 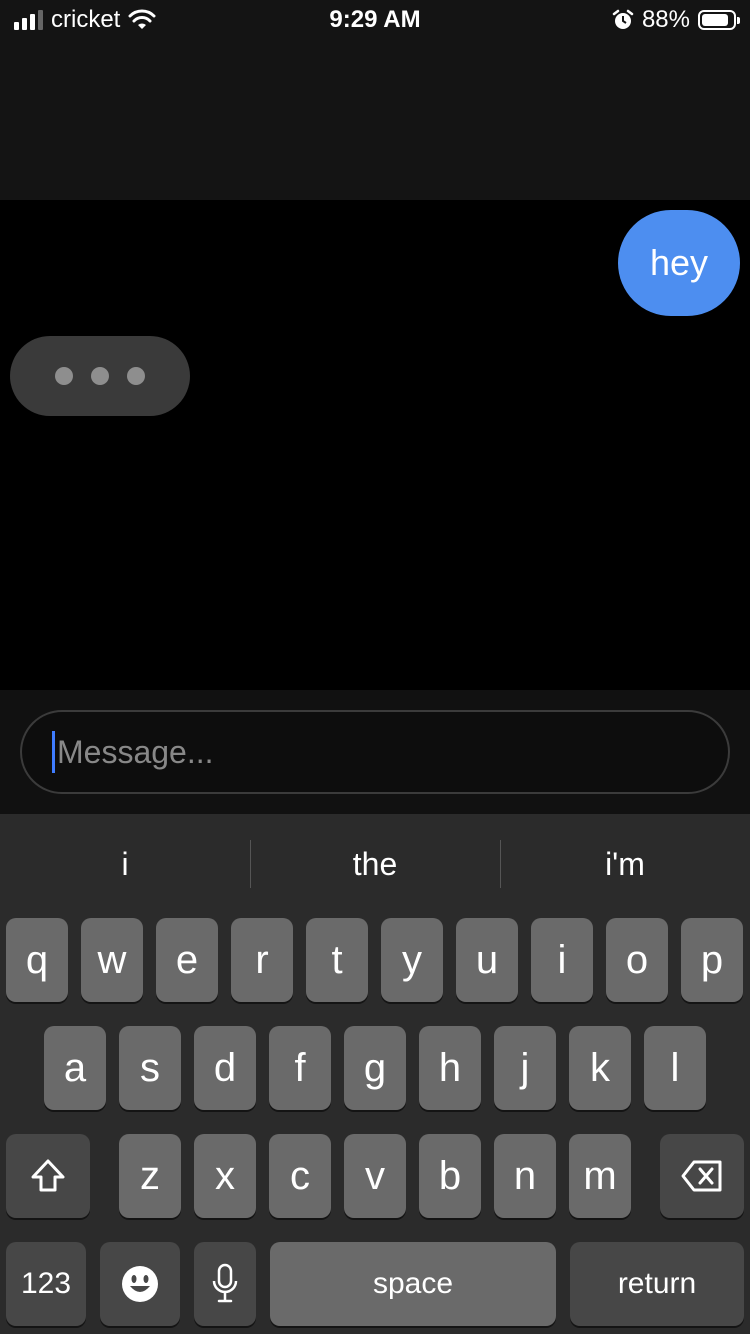 I want to click on key-p: p, so click(x=712, y=960).